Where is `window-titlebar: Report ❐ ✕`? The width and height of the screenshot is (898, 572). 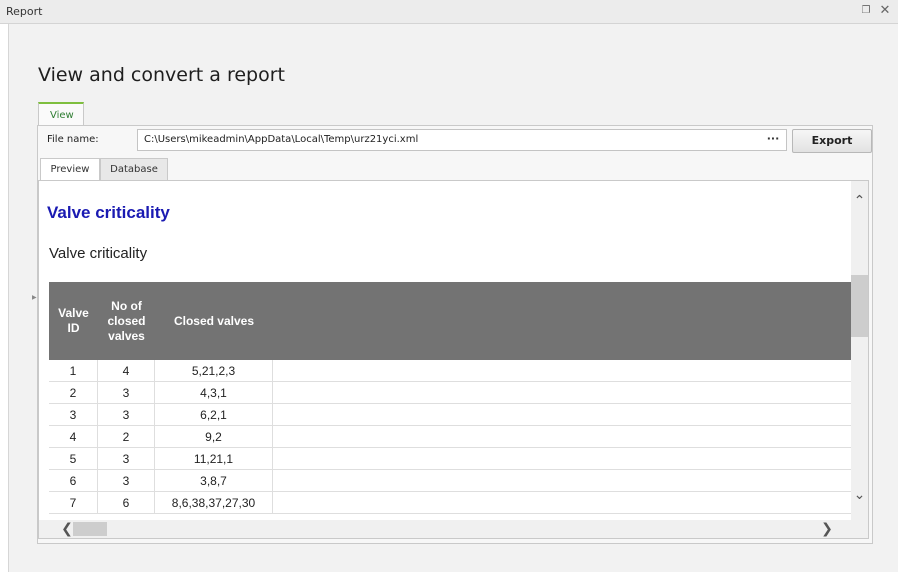 window-titlebar: Report ❐ ✕ is located at coordinates (449, 12).